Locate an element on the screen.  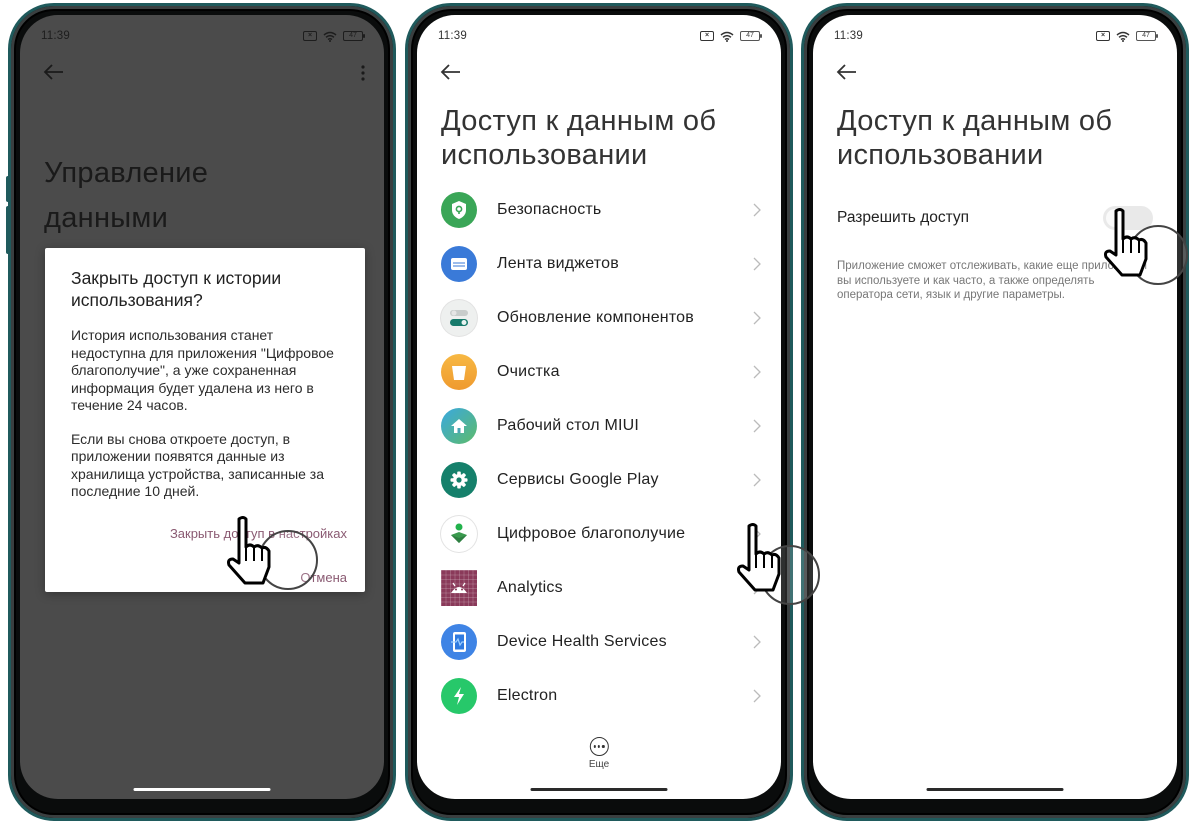
app-row-widget-feed: Лента виджетов is located at coordinates (599, 264).